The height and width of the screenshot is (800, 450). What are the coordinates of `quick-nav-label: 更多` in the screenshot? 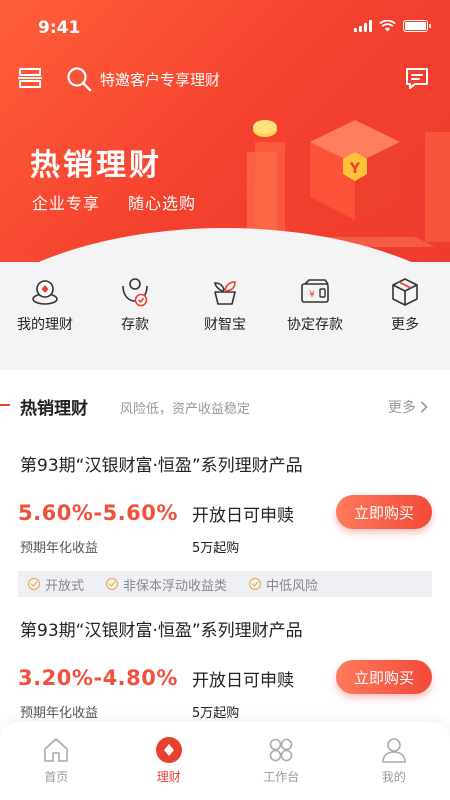 It's located at (405, 325).